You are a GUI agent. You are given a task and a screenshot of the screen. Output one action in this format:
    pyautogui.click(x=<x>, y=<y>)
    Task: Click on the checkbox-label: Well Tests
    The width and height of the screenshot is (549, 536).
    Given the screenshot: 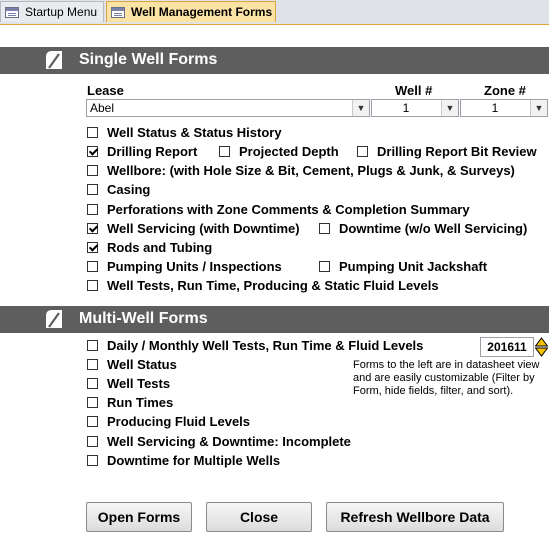 What is the action you would take?
    pyautogui.click(x=139, y=383)
    